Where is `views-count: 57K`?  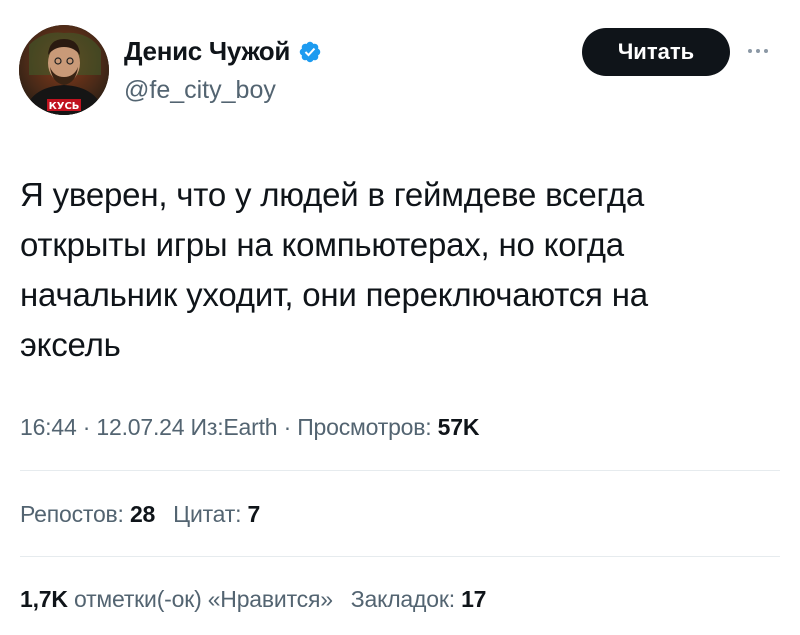
views-count: 57K is located at coordinates (458, 427).